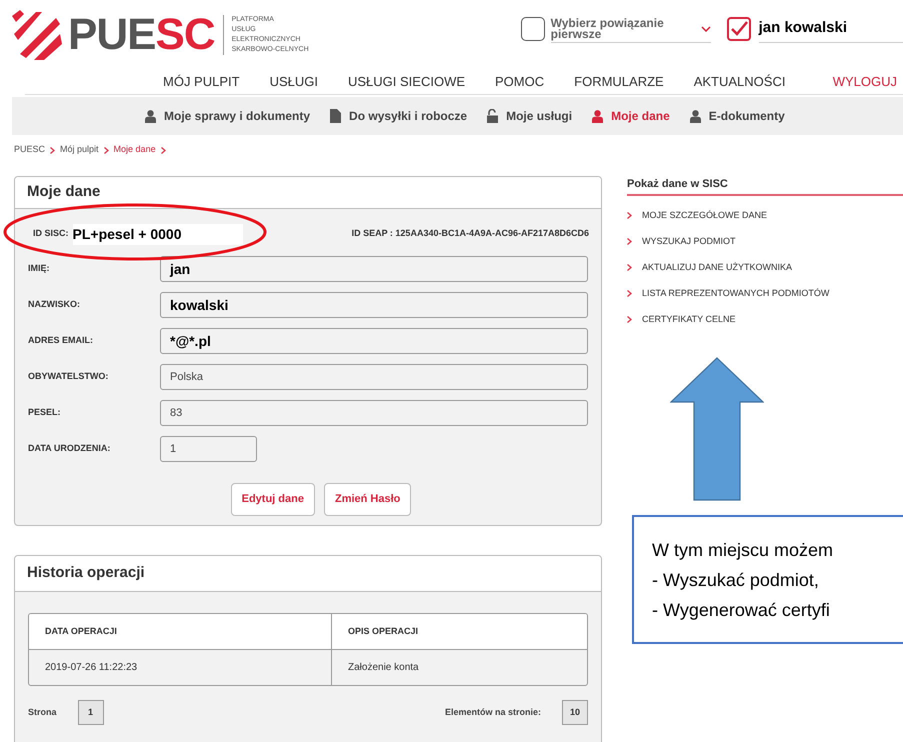 The width and height of the screenshot is (903, 742). I want to click on chevron-down-icon, so click(705, 29).